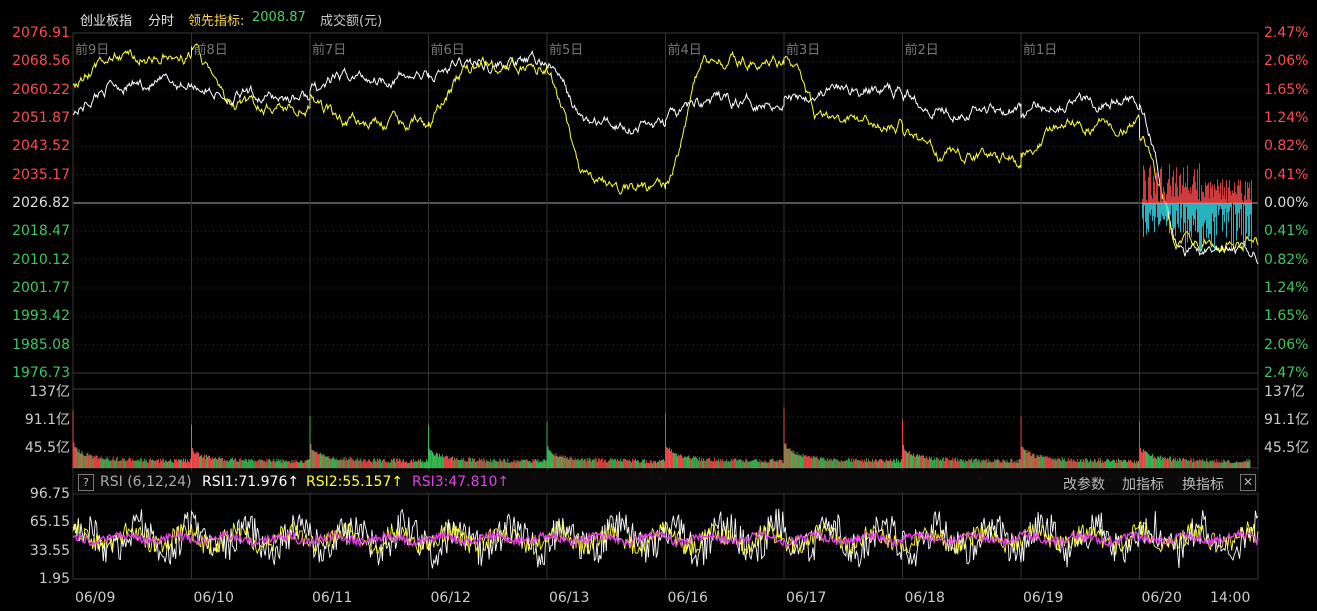 Image resolution: width=1317 pixels, height=611 pixels. Describe the element at coordinates (351, 21) in the screenshot. I see `amount-label: 成交额(元)` at that location.